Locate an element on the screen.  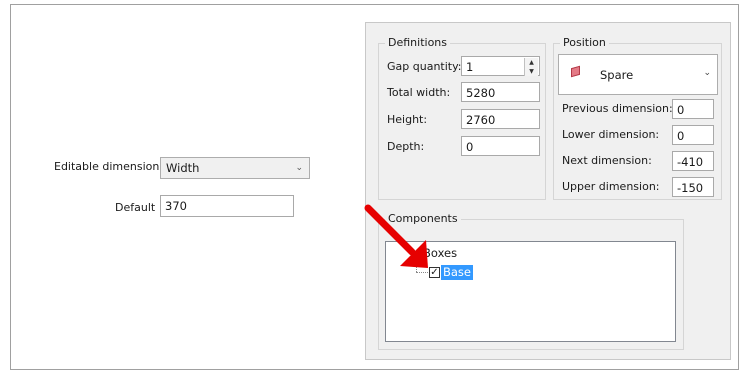
default-label: Default is located at coordinates (135, 207).